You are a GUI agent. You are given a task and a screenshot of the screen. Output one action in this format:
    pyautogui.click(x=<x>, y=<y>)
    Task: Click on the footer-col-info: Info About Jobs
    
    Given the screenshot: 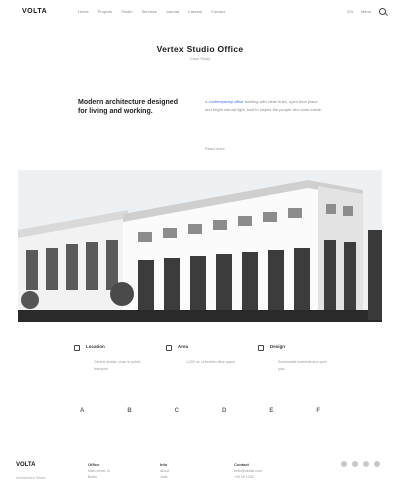 What is the action you would take?
    pyautogui.click(x=164, y=471)
    